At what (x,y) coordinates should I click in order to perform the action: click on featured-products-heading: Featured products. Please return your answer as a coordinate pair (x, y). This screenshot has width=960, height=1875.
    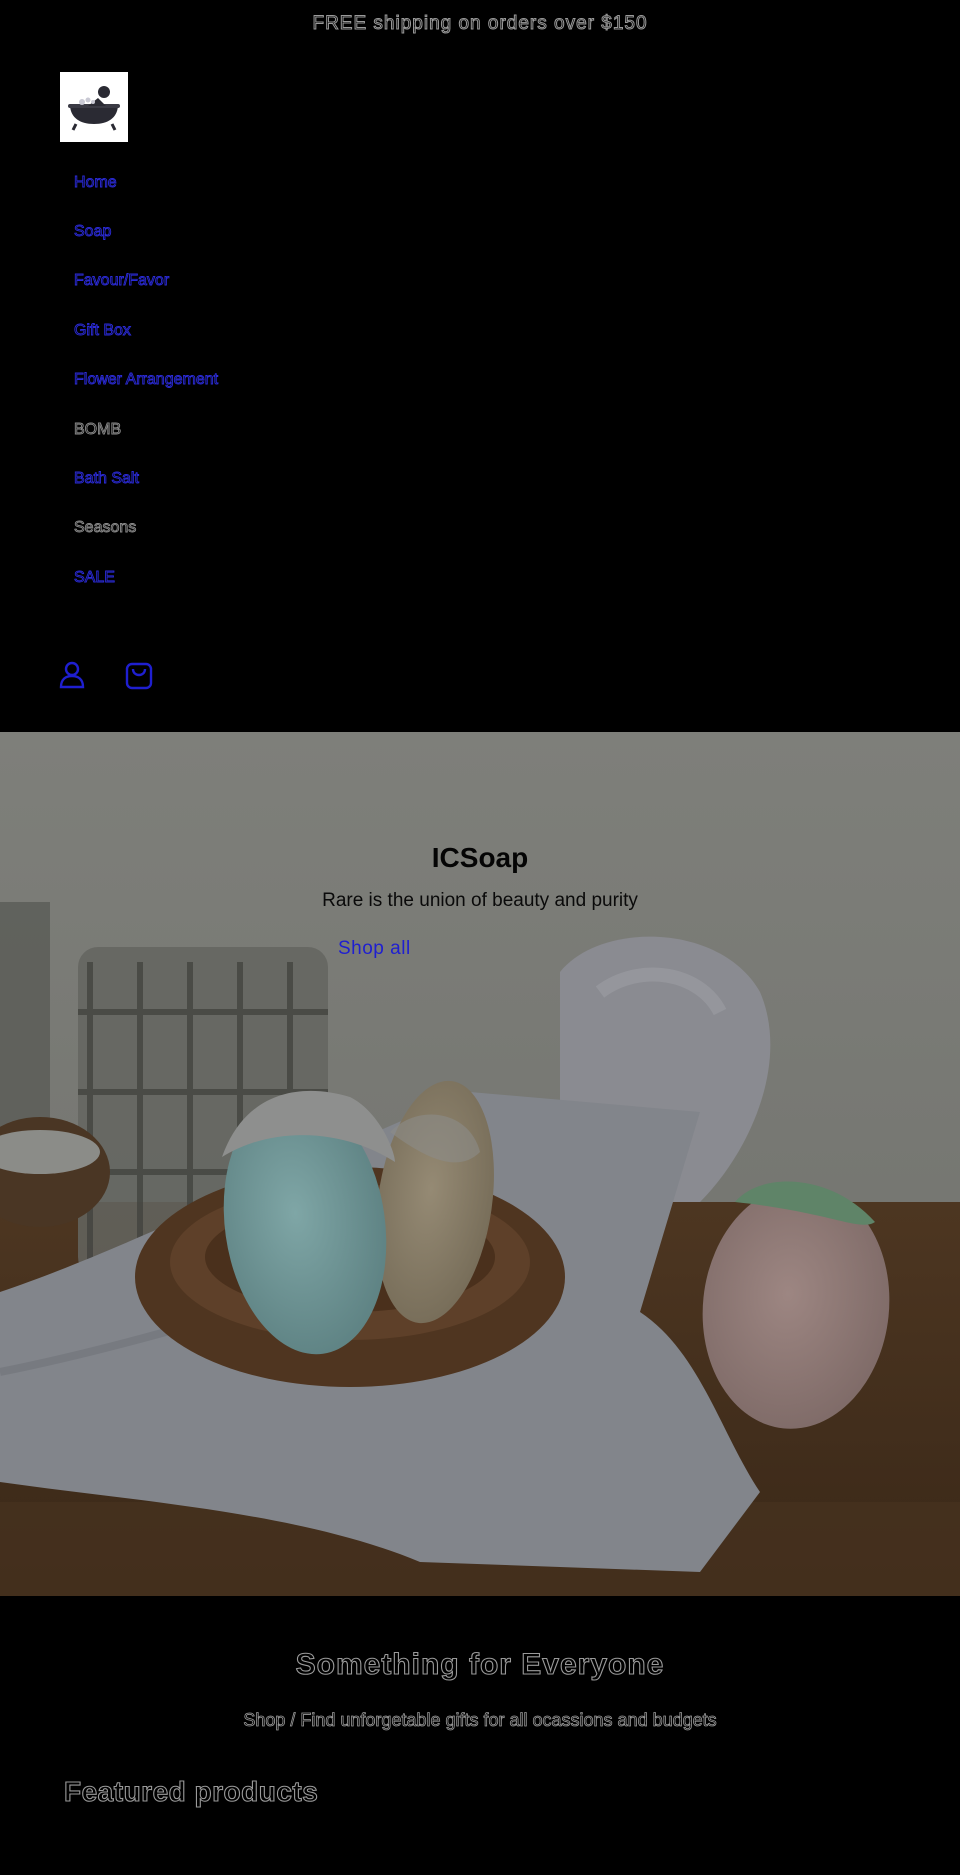
    Looking at the image, I should click on (191, 1791).